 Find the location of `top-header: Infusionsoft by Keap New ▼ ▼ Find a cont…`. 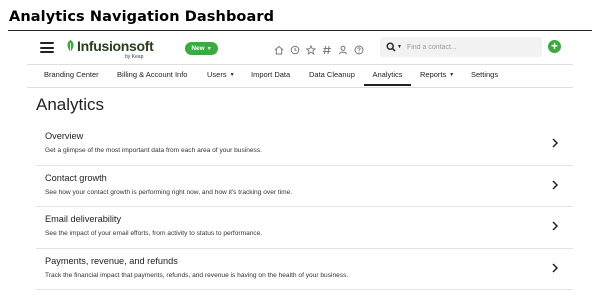

top-header: Infusionsoft by Keap New ▼ ▼ Find a cont… is located at coordinates (300, 48).